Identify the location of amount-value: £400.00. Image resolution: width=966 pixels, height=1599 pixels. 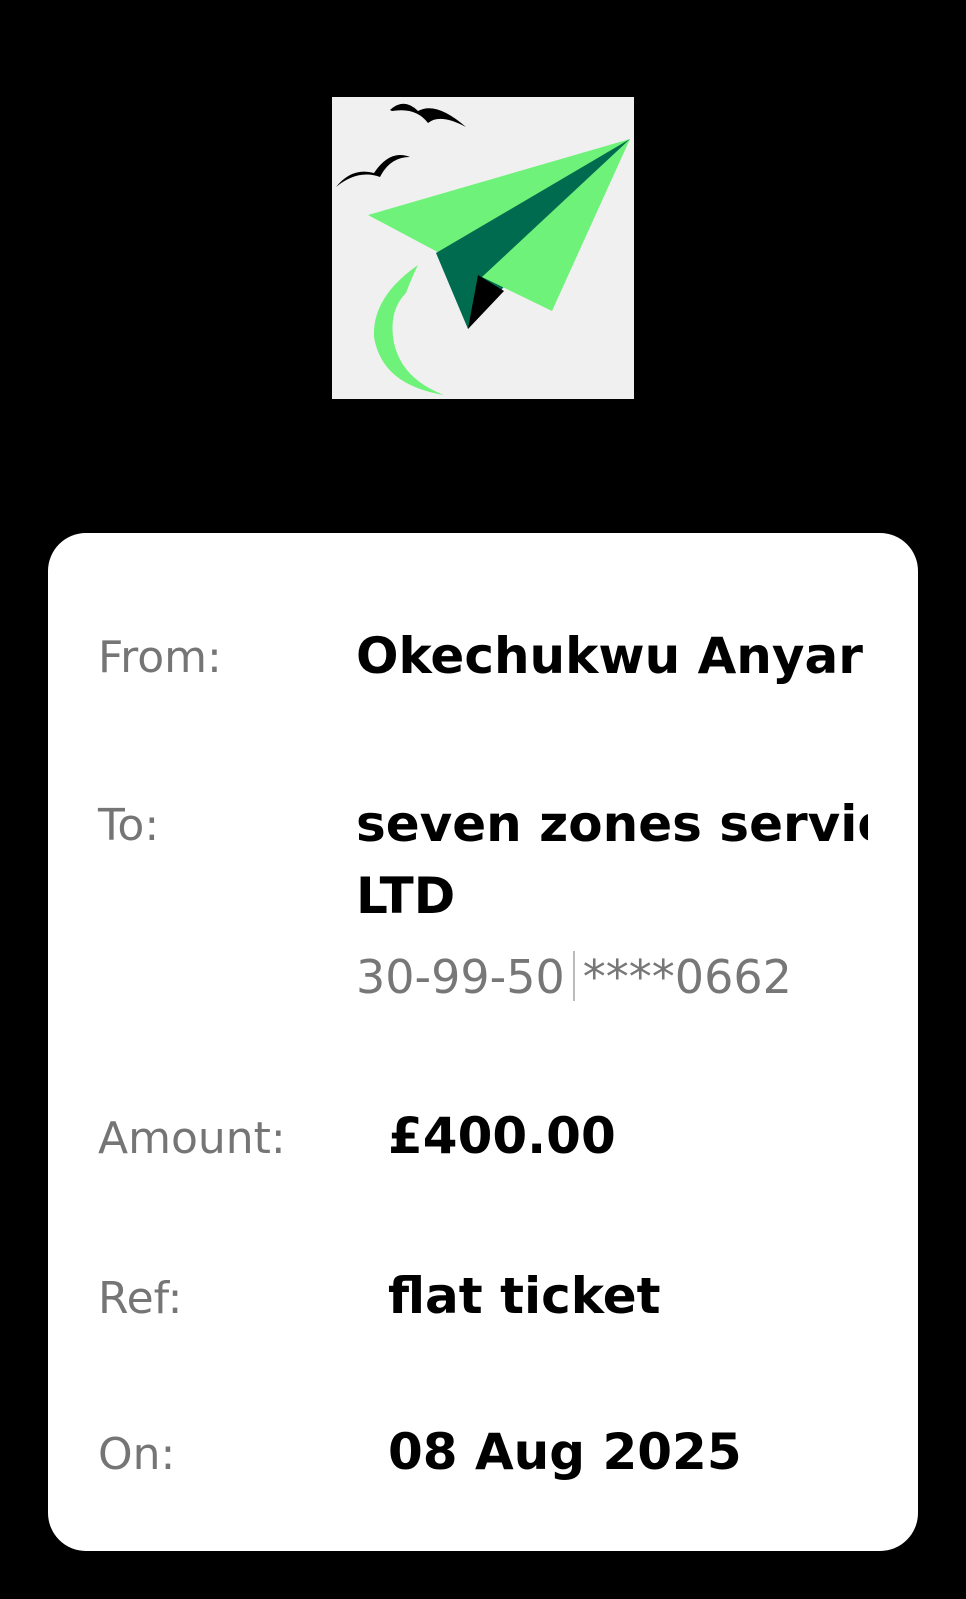
(502, 1136).